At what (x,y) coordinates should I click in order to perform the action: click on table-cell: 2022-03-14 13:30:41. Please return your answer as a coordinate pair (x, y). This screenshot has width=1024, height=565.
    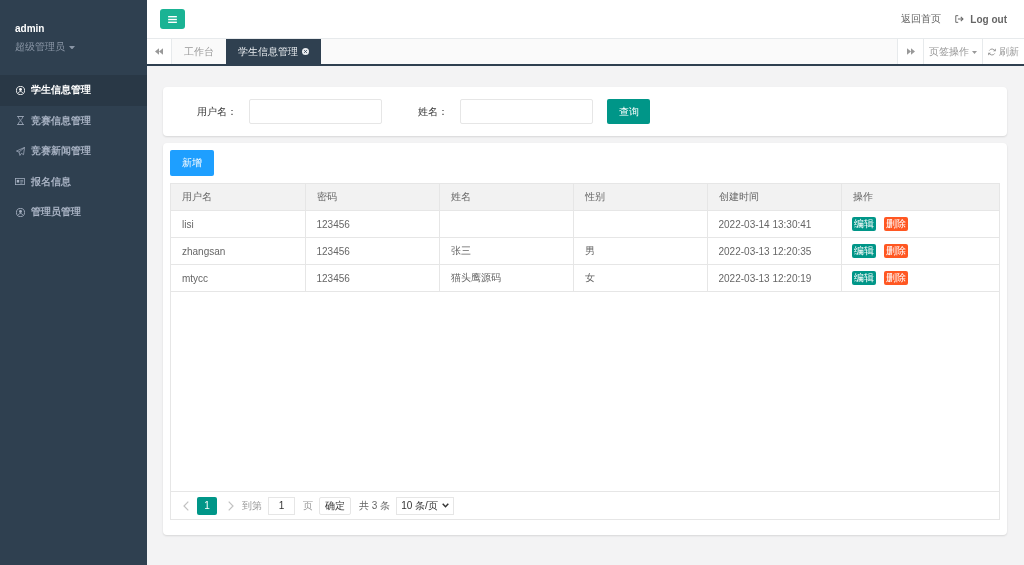
    Looking at the image, I should click on (774, 224).